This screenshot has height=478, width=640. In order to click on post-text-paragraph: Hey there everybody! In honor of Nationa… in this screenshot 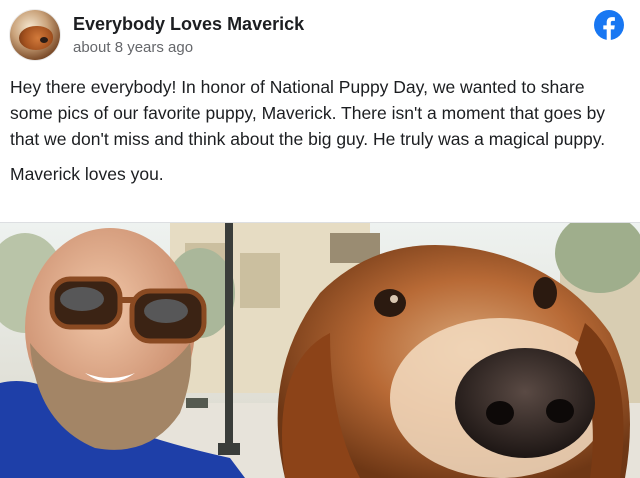, I will do `click(308, 113)`.